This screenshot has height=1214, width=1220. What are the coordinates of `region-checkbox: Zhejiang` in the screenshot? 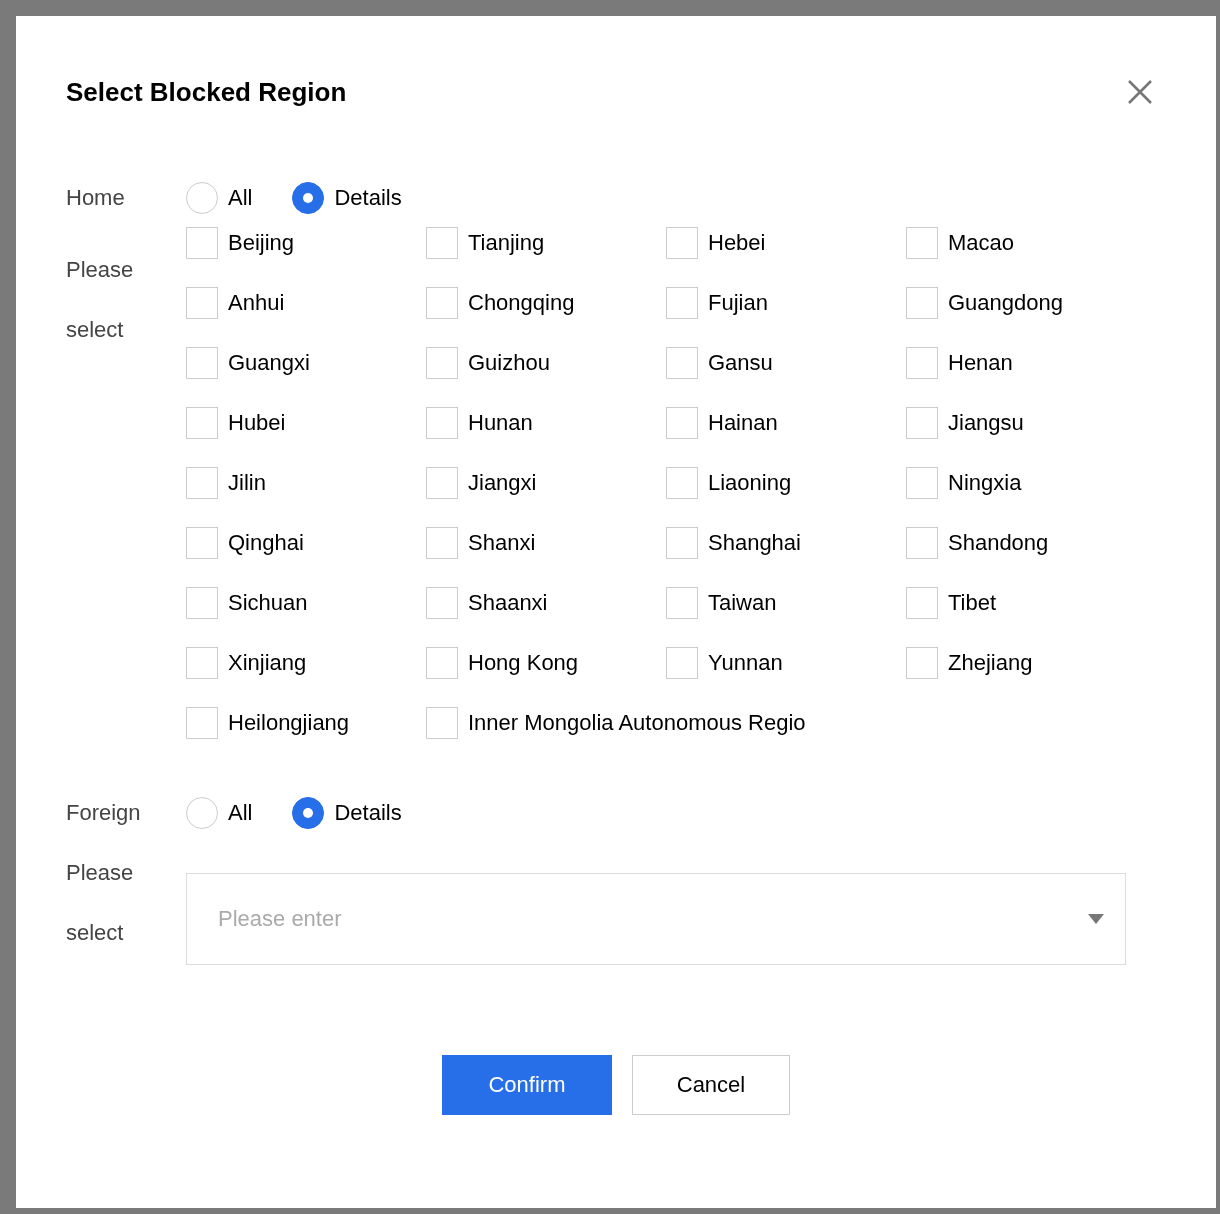 It's located at (969, 663).